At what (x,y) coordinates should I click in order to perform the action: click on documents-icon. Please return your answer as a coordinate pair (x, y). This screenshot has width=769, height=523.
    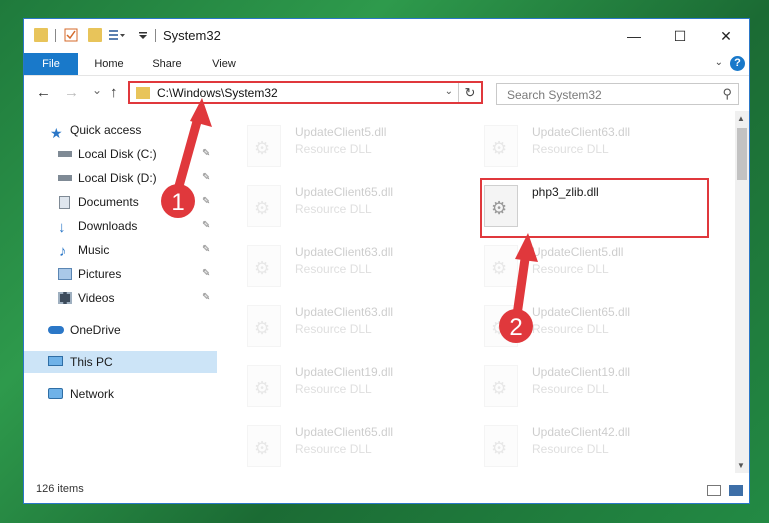
    Looking at the image, I should click on (64, 202).